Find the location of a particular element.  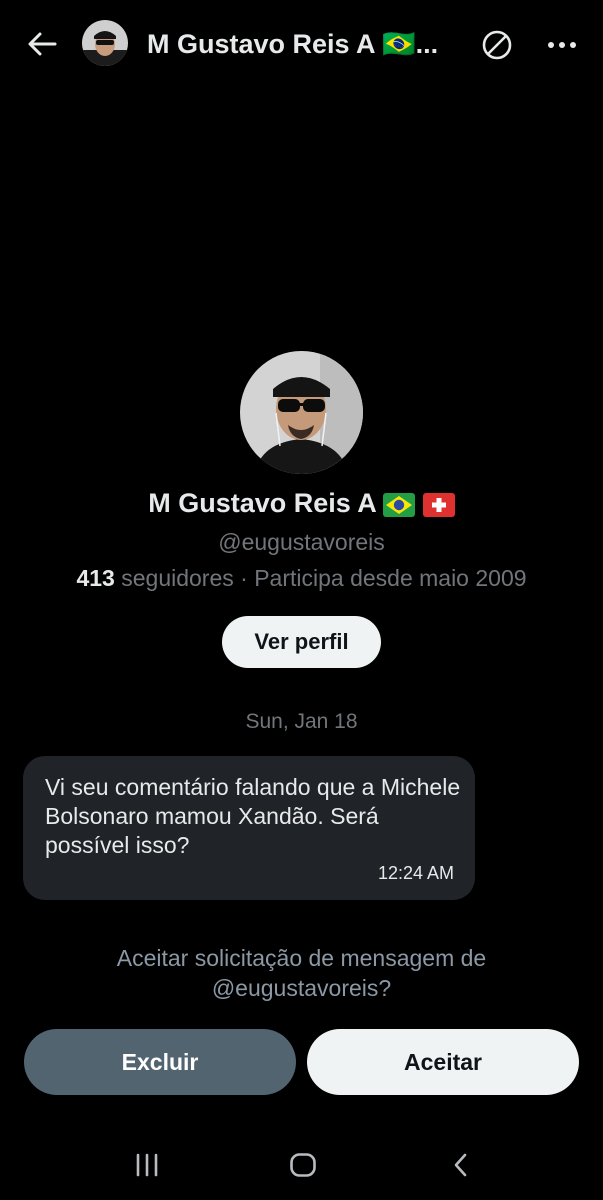

brazil-flag-icon is located at coordinates (399, 504).